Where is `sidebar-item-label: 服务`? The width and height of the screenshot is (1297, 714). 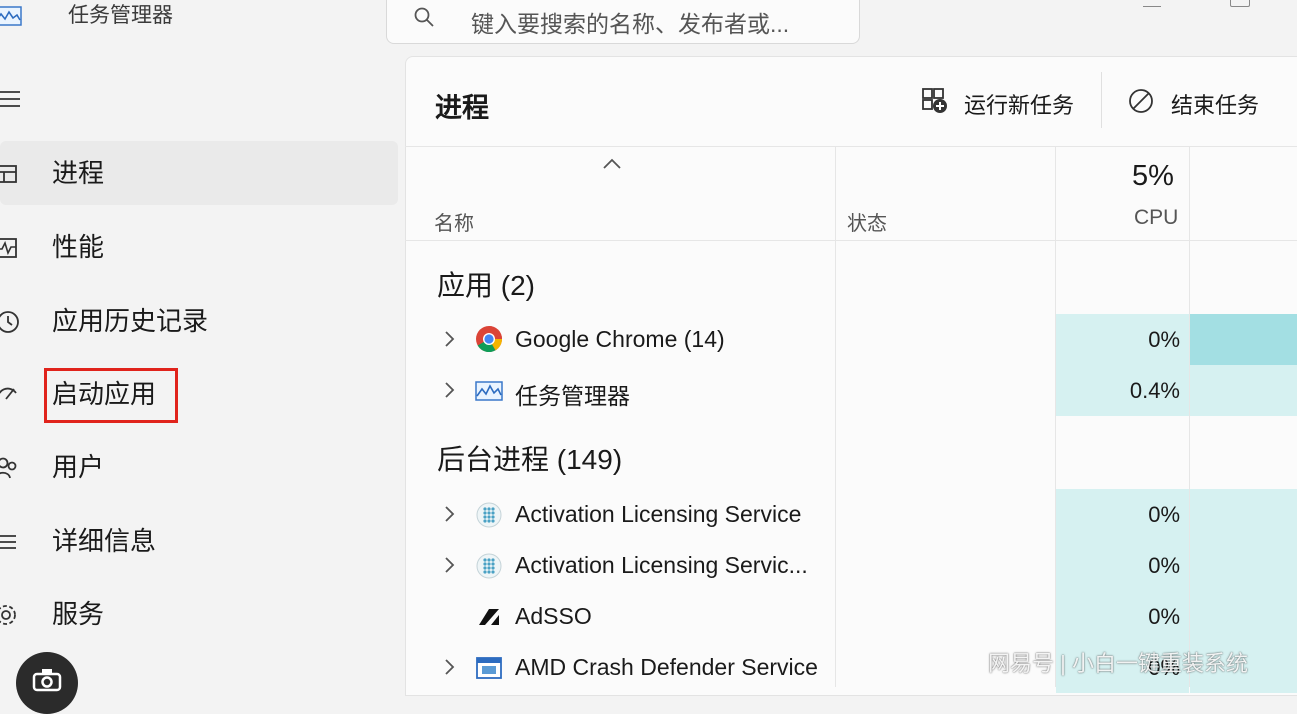 sidebar-item-label: 服务 is located at coordinates (78, 614).